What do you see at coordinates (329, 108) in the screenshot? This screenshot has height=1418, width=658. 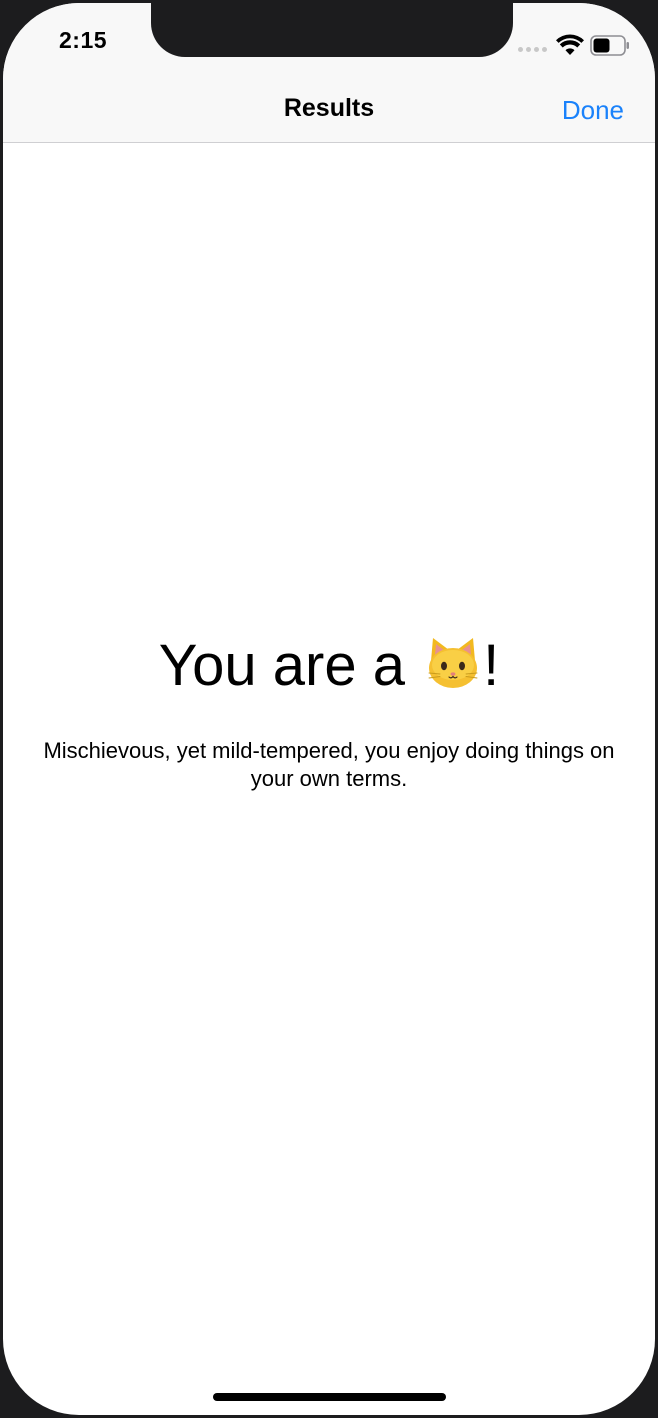 I see `page-title: Results` at bounding box center [329, 108].